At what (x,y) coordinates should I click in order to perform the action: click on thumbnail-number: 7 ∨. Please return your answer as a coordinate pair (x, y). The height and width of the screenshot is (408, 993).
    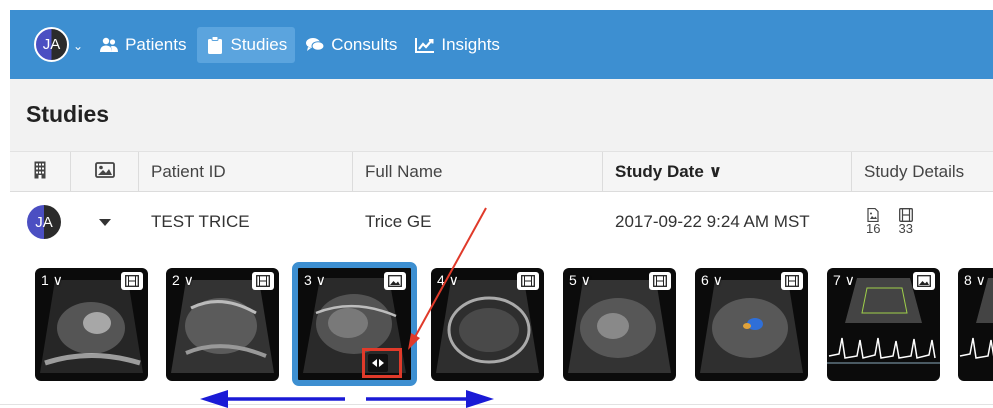
    Looking at the image, I should click on (844, 280).